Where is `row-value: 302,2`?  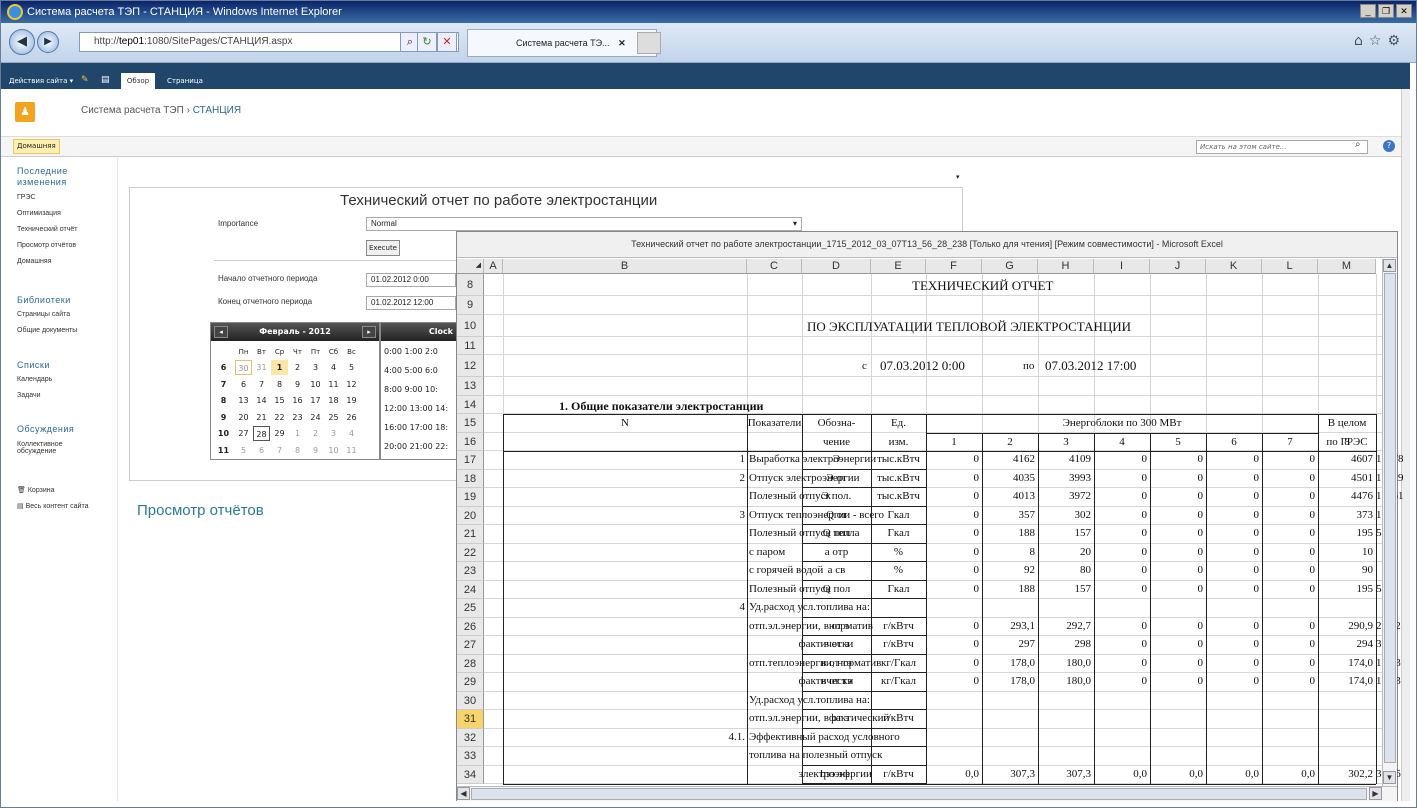 row-value: 302,2 is located at coordinates (1345, 774).